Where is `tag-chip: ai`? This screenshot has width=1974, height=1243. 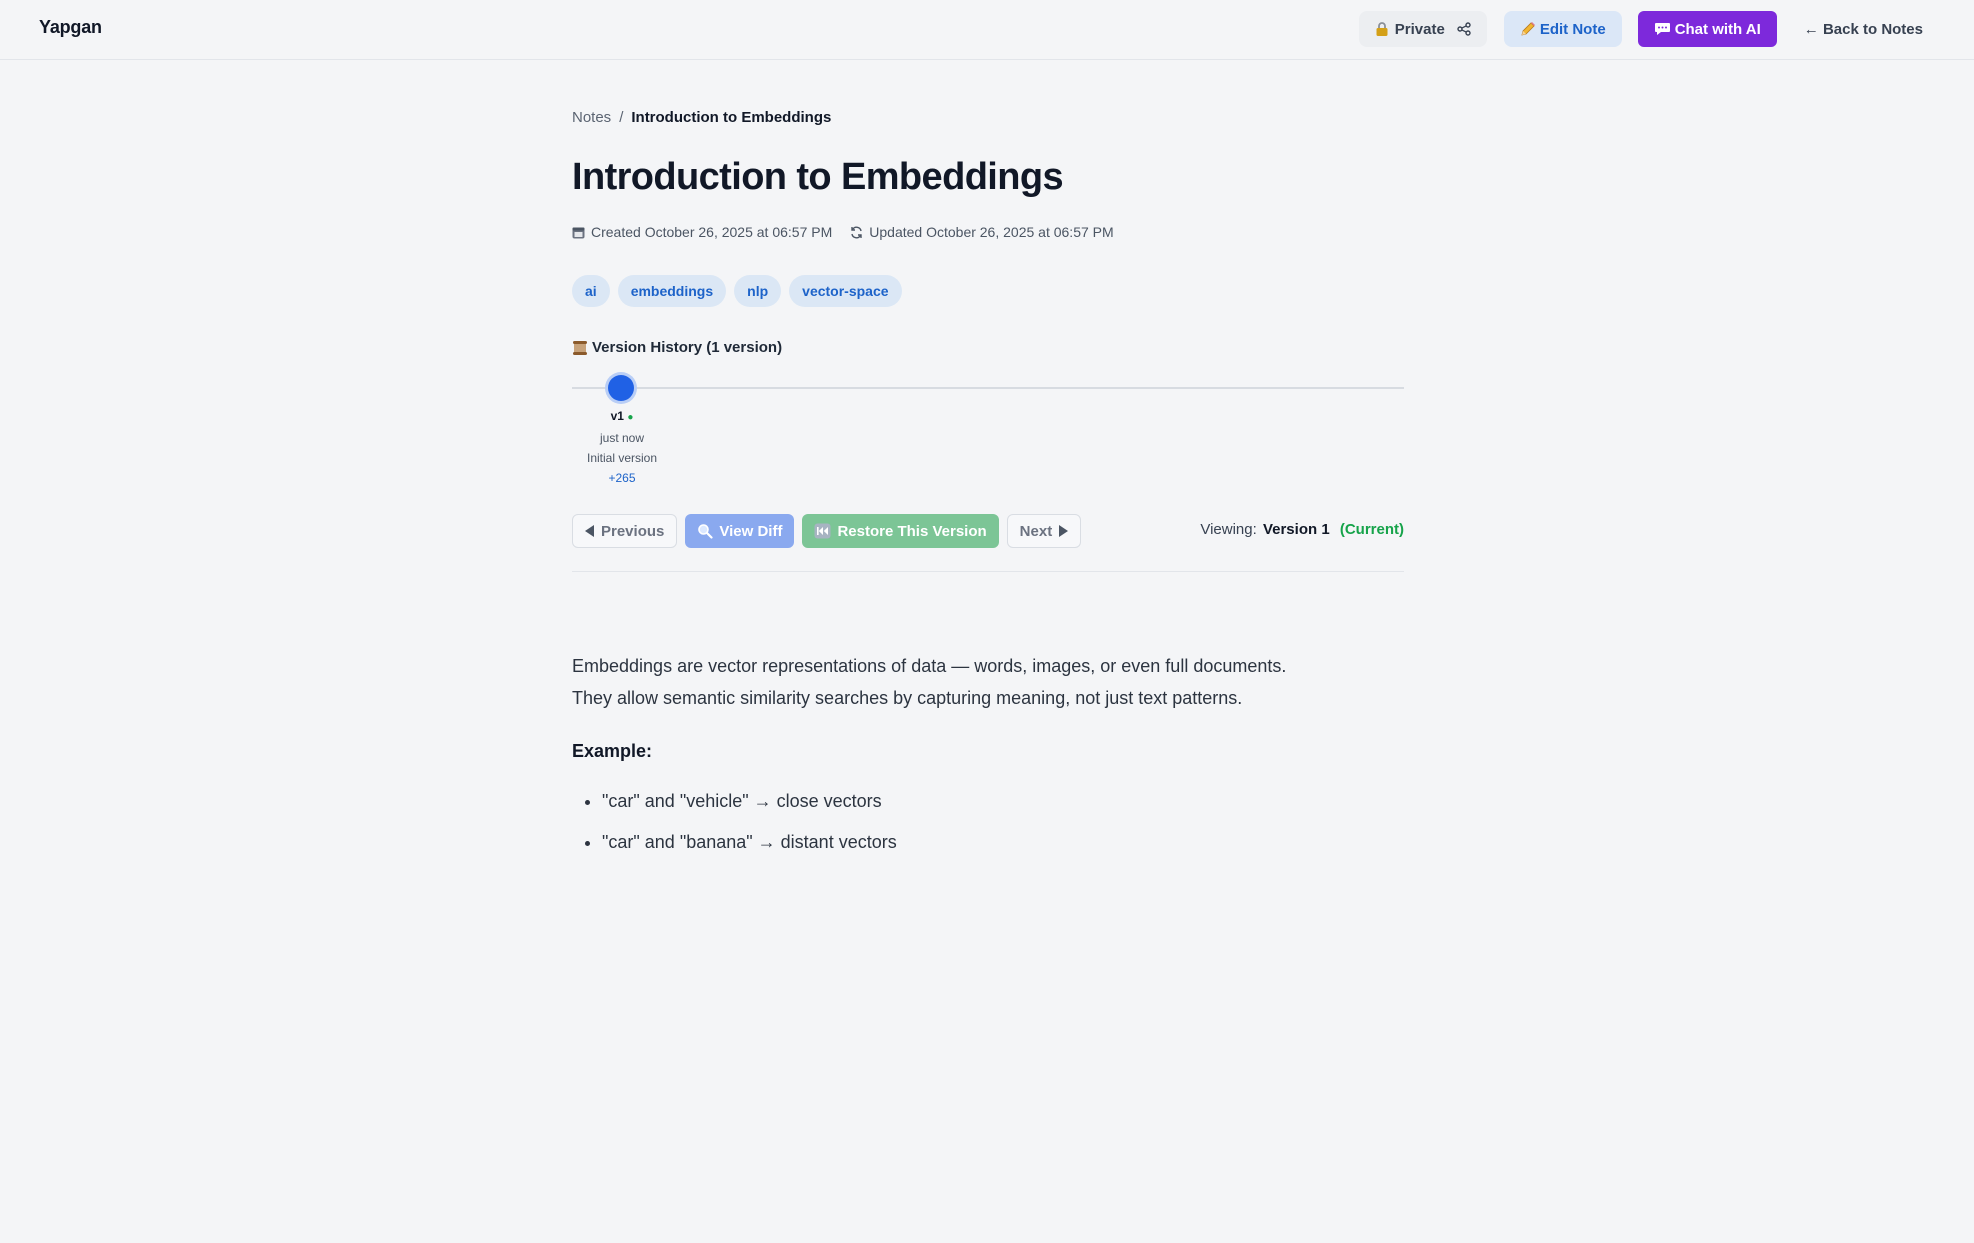 tag-chip: ai is located at coordinates (591, 291).